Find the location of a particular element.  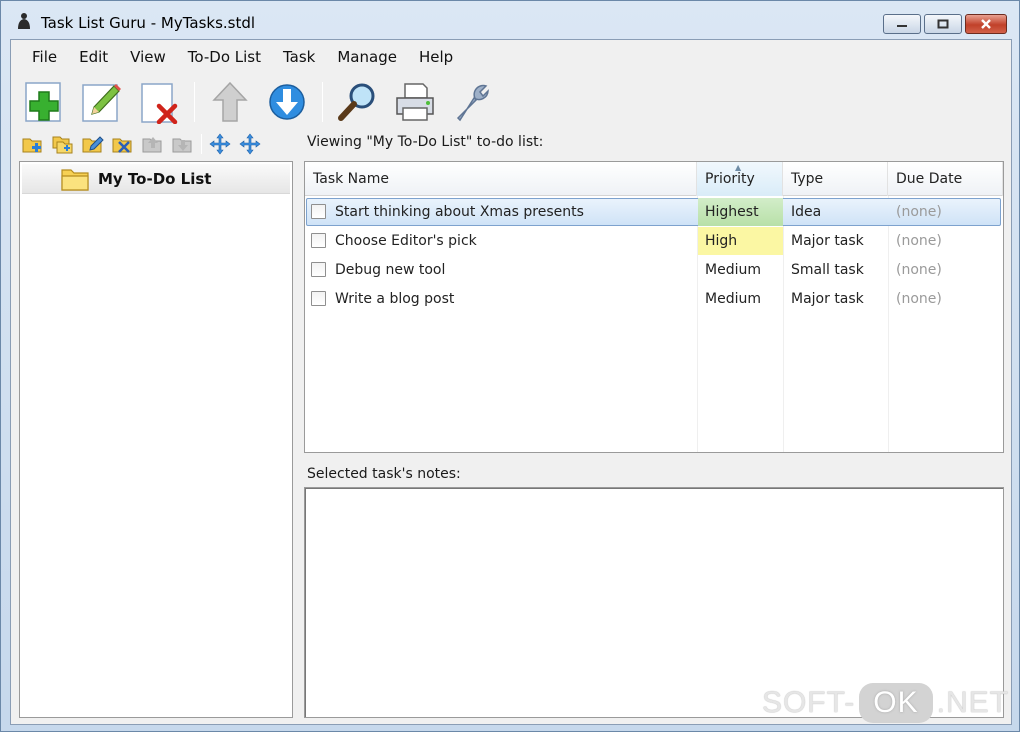

delete-list-button is located at coordinates (123, 144).